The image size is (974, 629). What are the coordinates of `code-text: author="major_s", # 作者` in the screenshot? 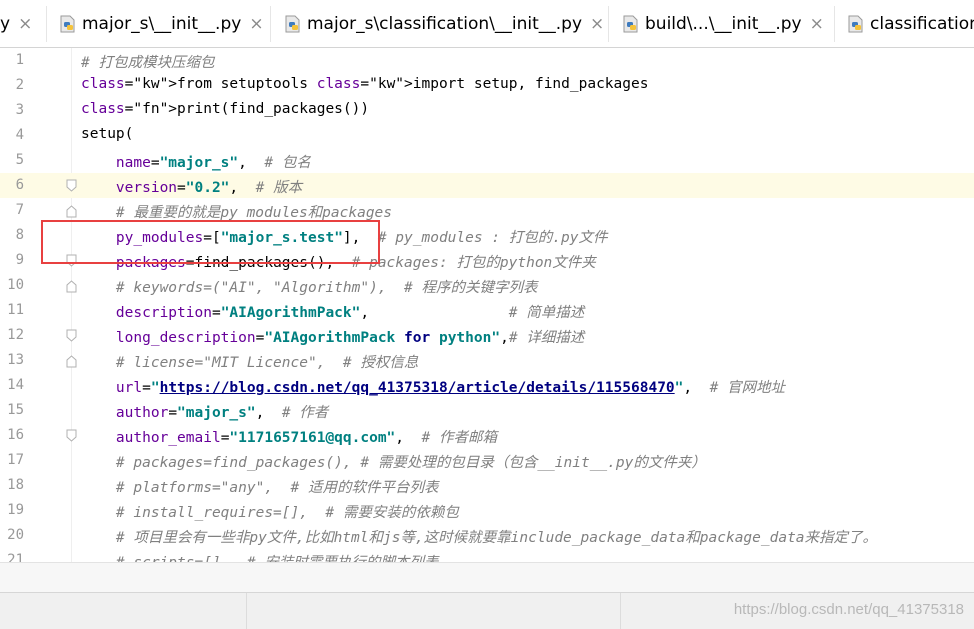 It's located at (222, 413).